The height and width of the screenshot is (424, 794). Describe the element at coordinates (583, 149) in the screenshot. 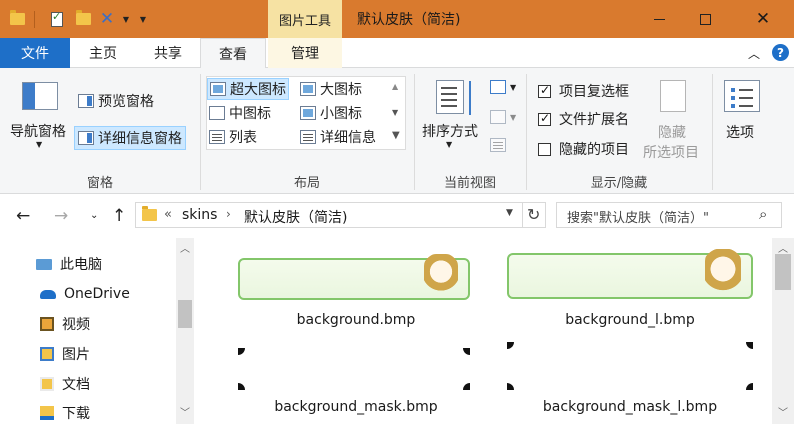

I see `hidden-items-toggle: 隐藏的项目` at that location.